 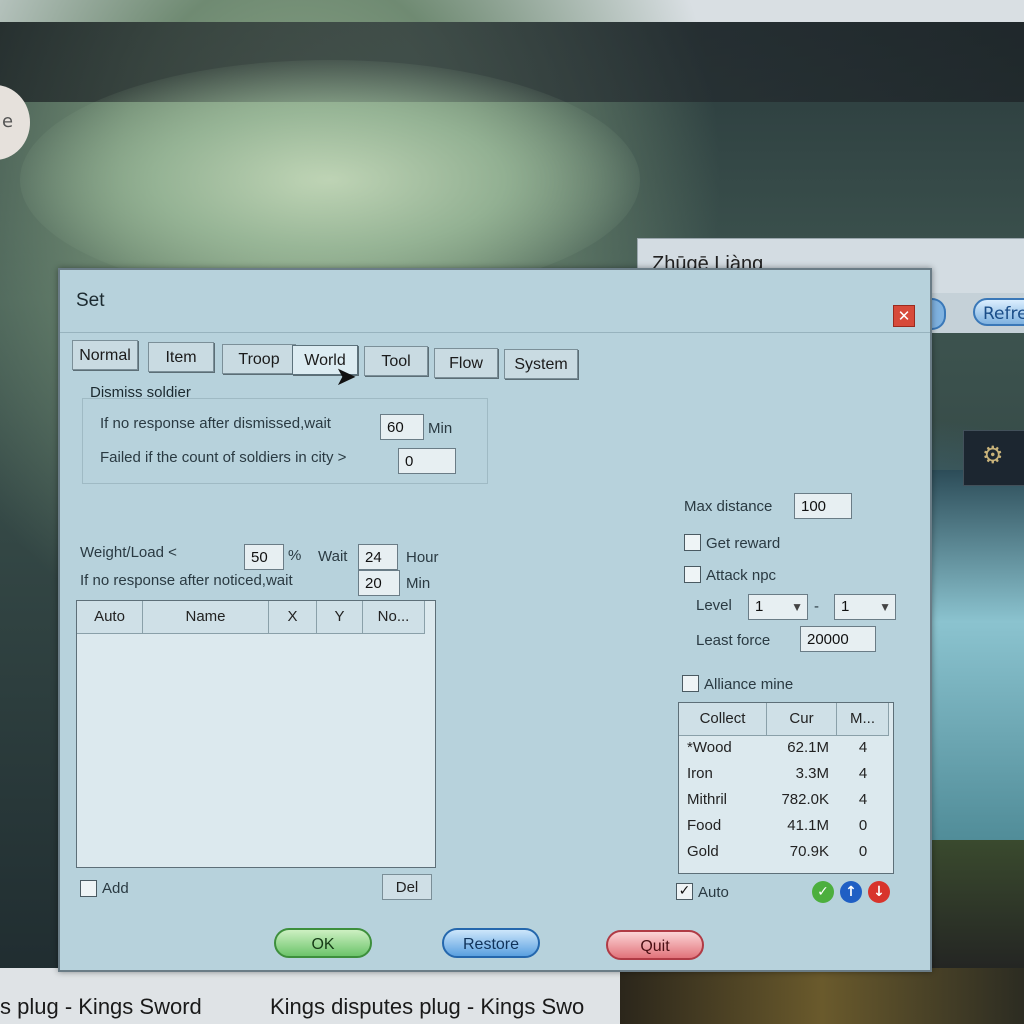 I want to click on level-from-select: 1 ▼, so click(x=778, y=607).